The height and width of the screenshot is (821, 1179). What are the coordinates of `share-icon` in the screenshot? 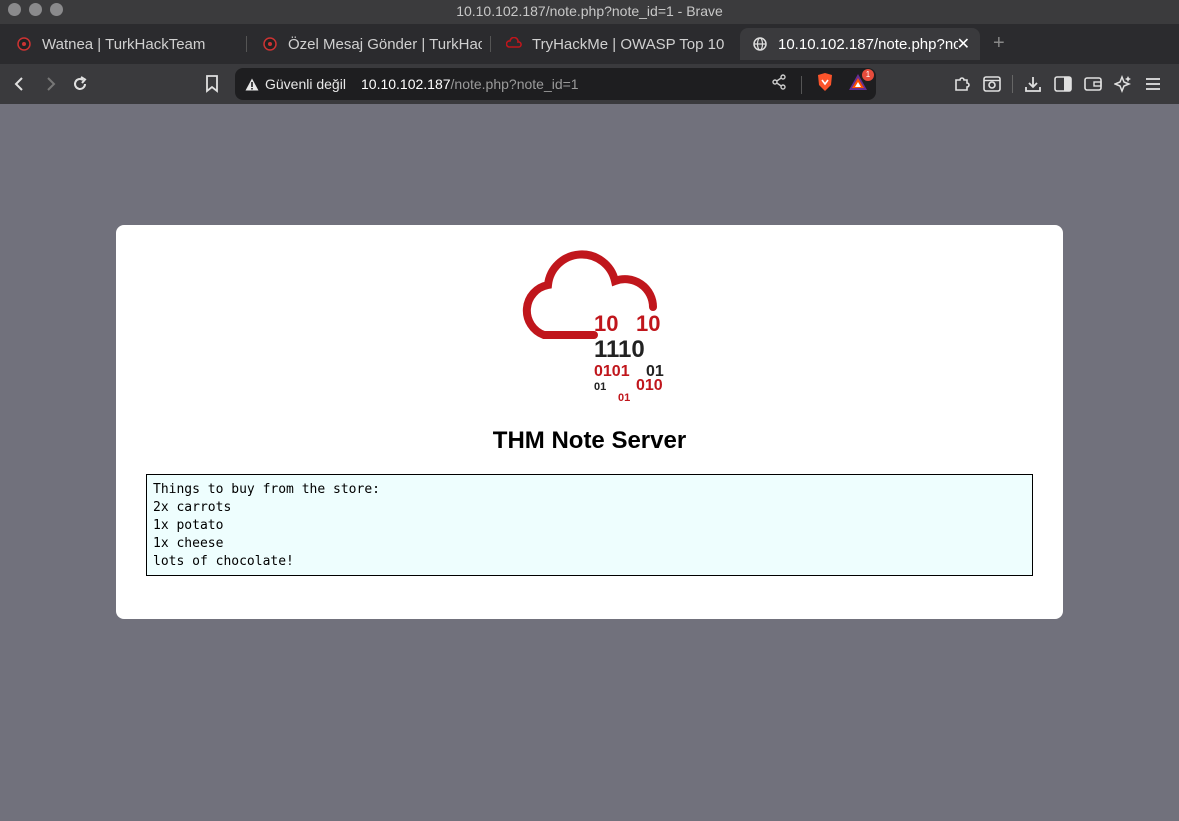 It's located at (779, 84).